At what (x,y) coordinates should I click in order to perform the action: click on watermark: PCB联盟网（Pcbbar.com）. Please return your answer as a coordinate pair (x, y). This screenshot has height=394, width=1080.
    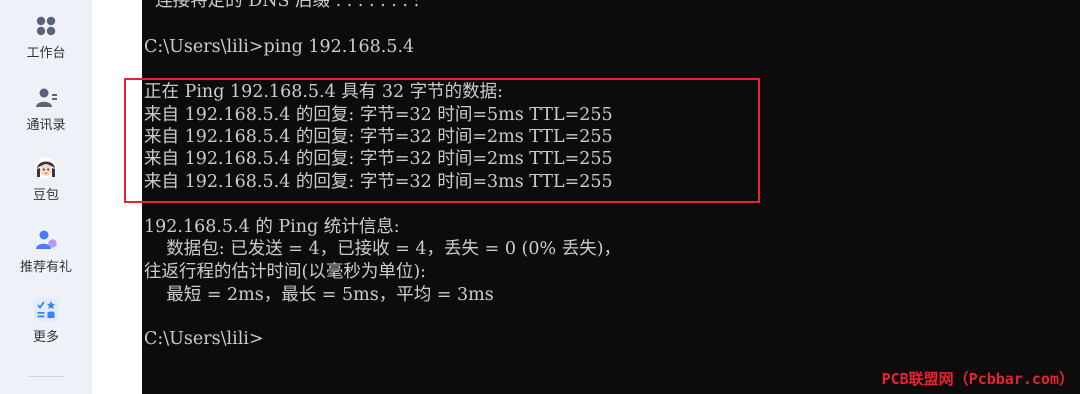
    Looking at the image, I should click on (977, 379).